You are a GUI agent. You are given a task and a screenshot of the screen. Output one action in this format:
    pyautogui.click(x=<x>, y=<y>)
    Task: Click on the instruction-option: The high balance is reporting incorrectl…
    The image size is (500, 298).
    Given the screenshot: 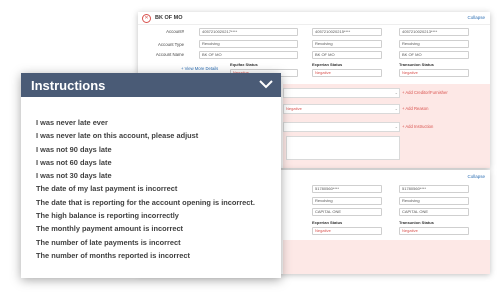 What is the action you would take?
    pyautogui.click(x=145, y=215)
    